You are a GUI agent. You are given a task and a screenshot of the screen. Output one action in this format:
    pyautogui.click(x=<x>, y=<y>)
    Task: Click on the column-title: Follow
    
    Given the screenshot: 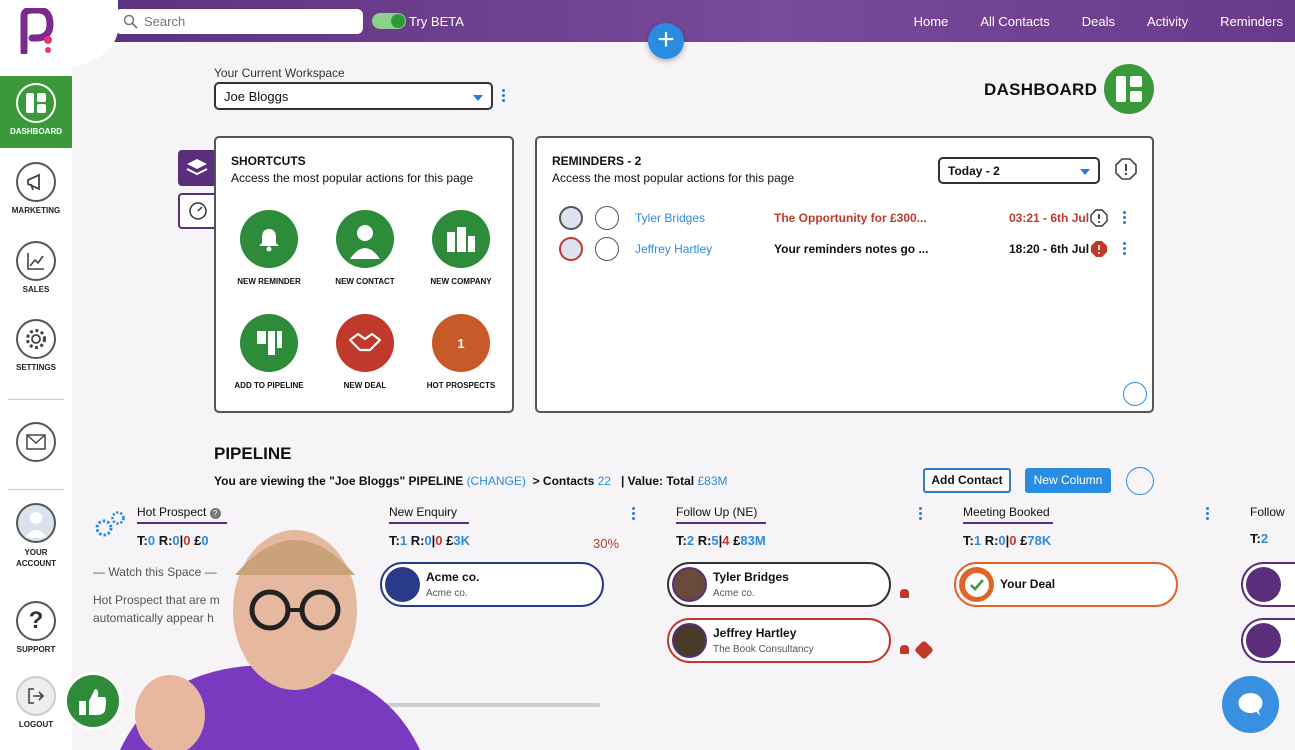 What is the action you would take?
    pyautogui.click(x=1267, y=512)
    